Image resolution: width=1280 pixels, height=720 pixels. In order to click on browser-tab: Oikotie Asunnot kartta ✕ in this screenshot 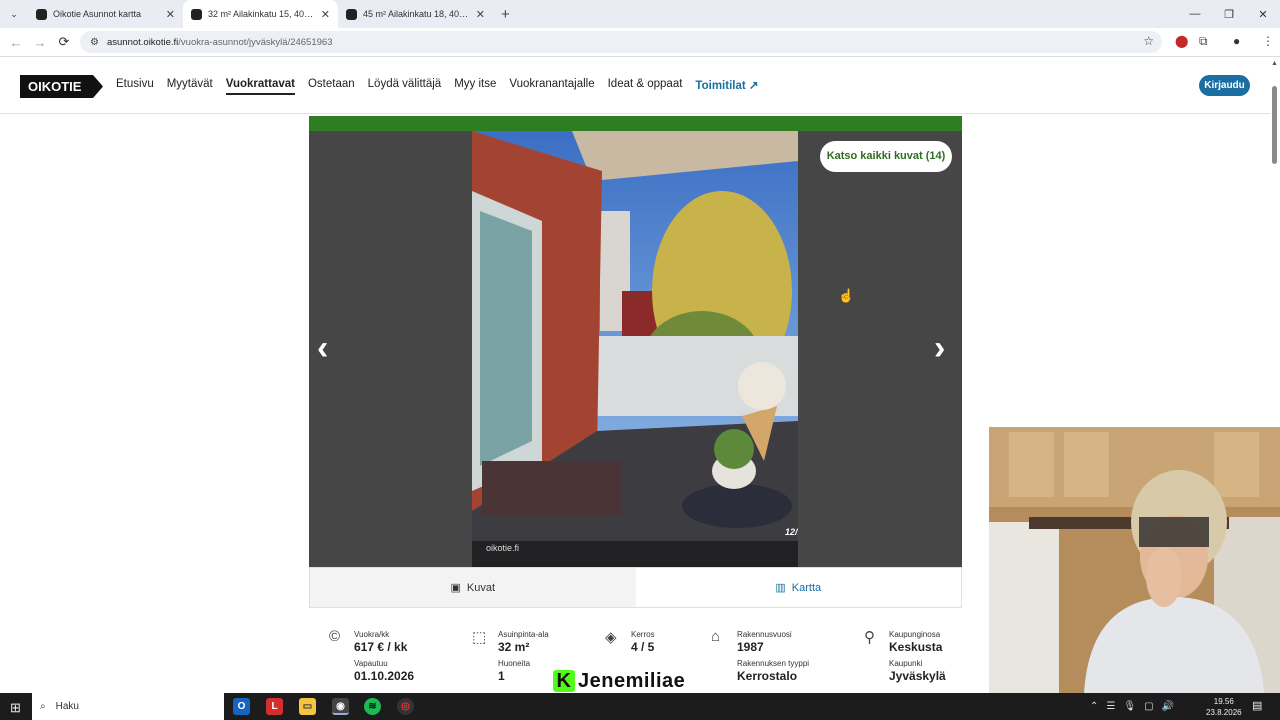, I will do `click(105, 14)`.